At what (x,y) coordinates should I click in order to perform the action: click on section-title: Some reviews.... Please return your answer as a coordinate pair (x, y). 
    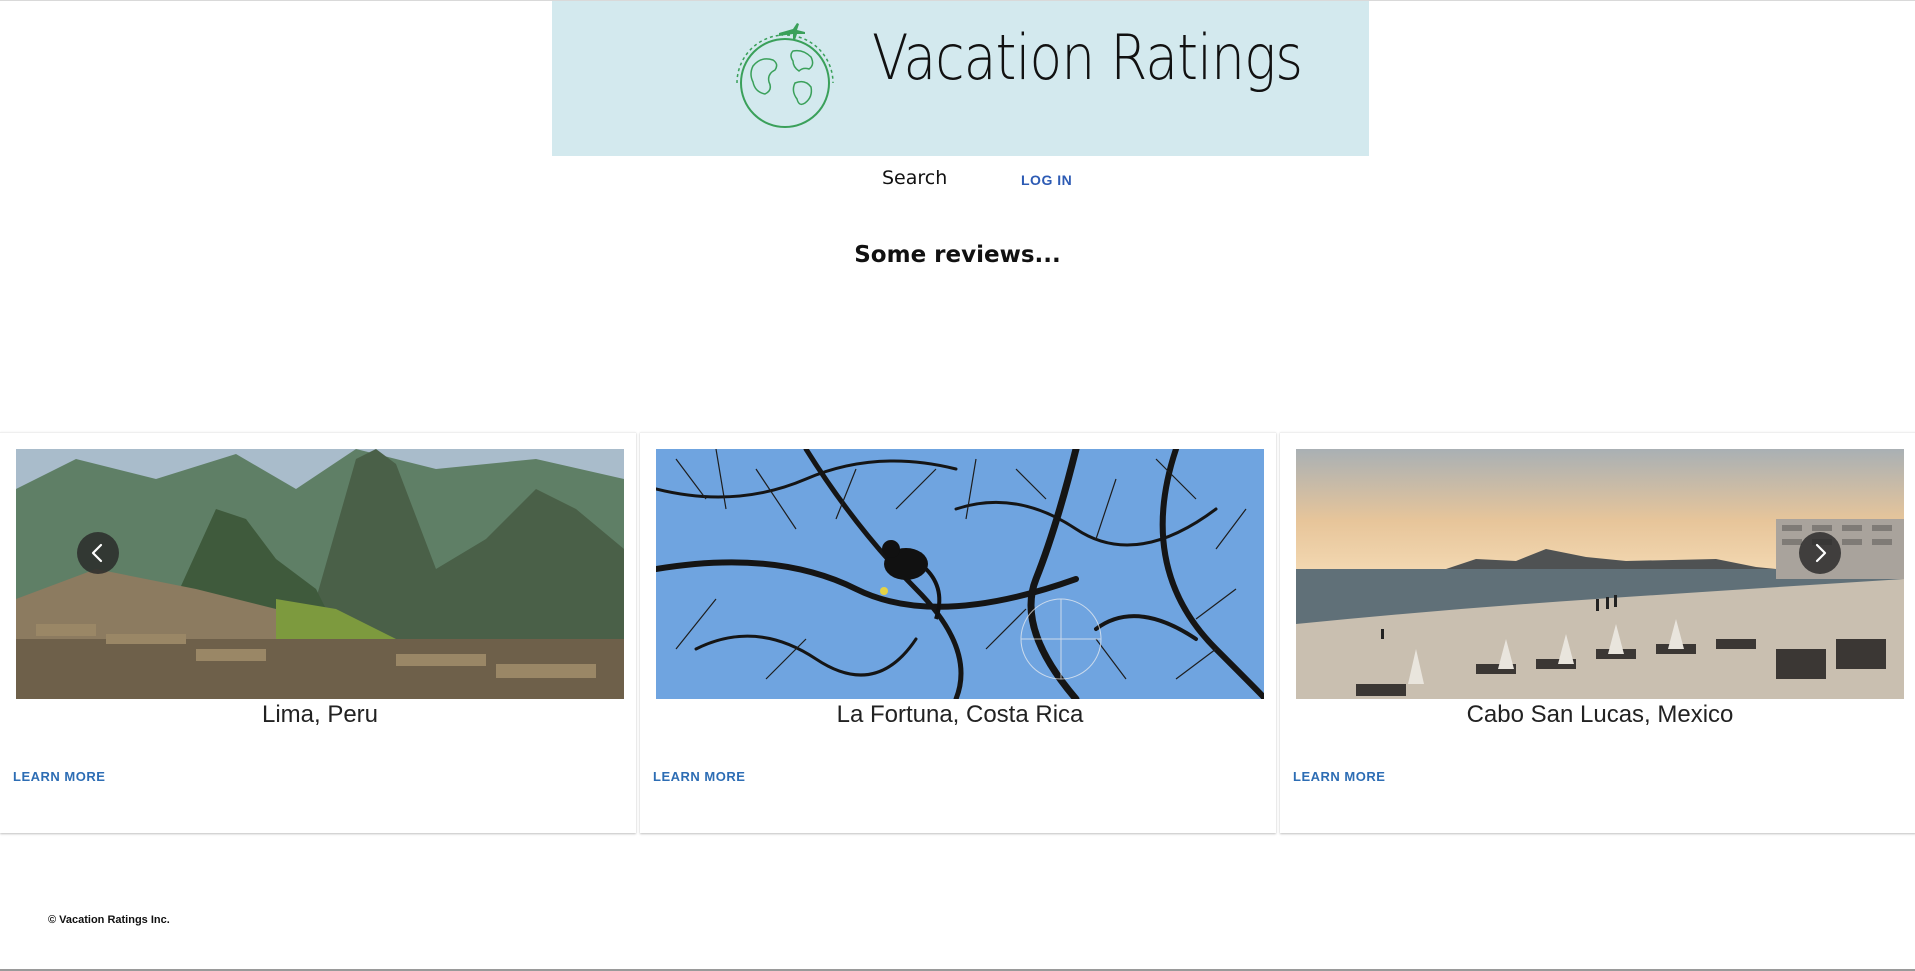
    Looking at the image, I should click on (957, 255).